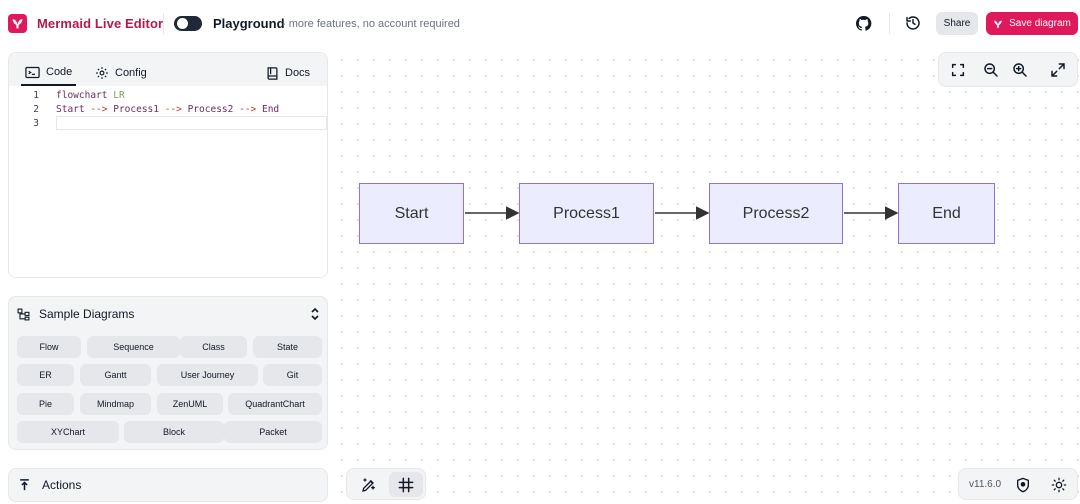  What do you see at coordinates (776, 213) in the screenshot?
I see `flow-node-process2: Process2` at bounding box center [776, 213].